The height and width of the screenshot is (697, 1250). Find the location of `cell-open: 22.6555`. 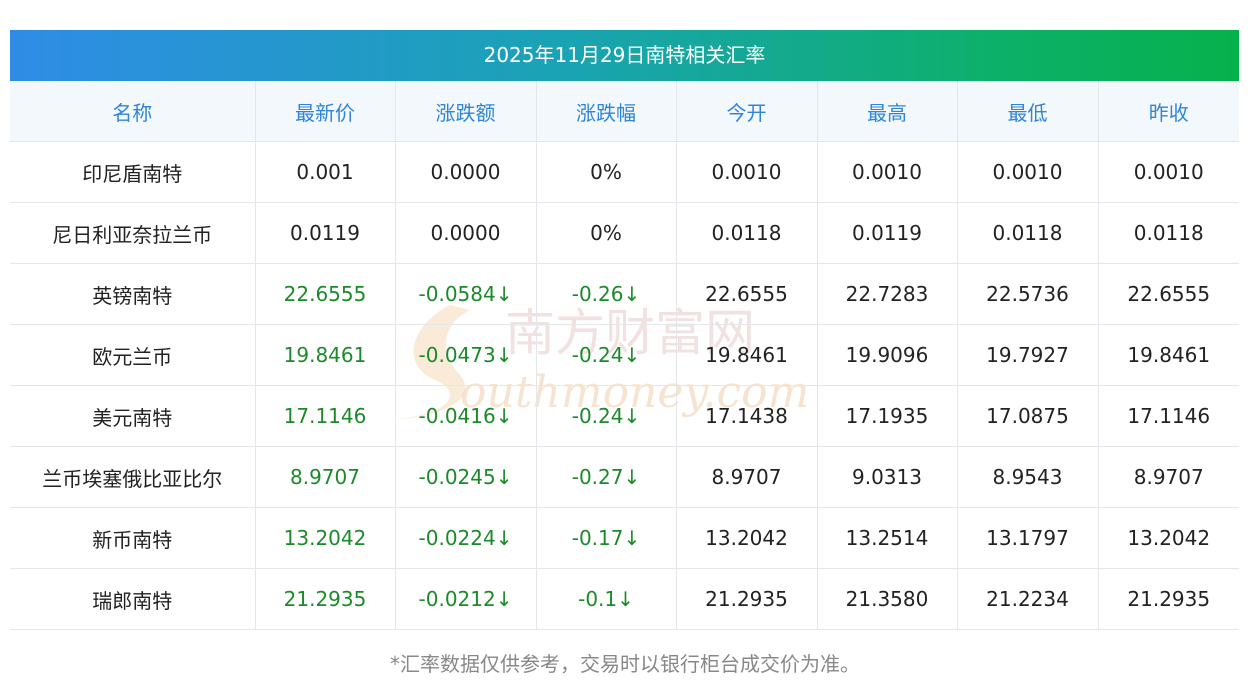

cell-open: 22.6555 is located at coordinates (747, 294).